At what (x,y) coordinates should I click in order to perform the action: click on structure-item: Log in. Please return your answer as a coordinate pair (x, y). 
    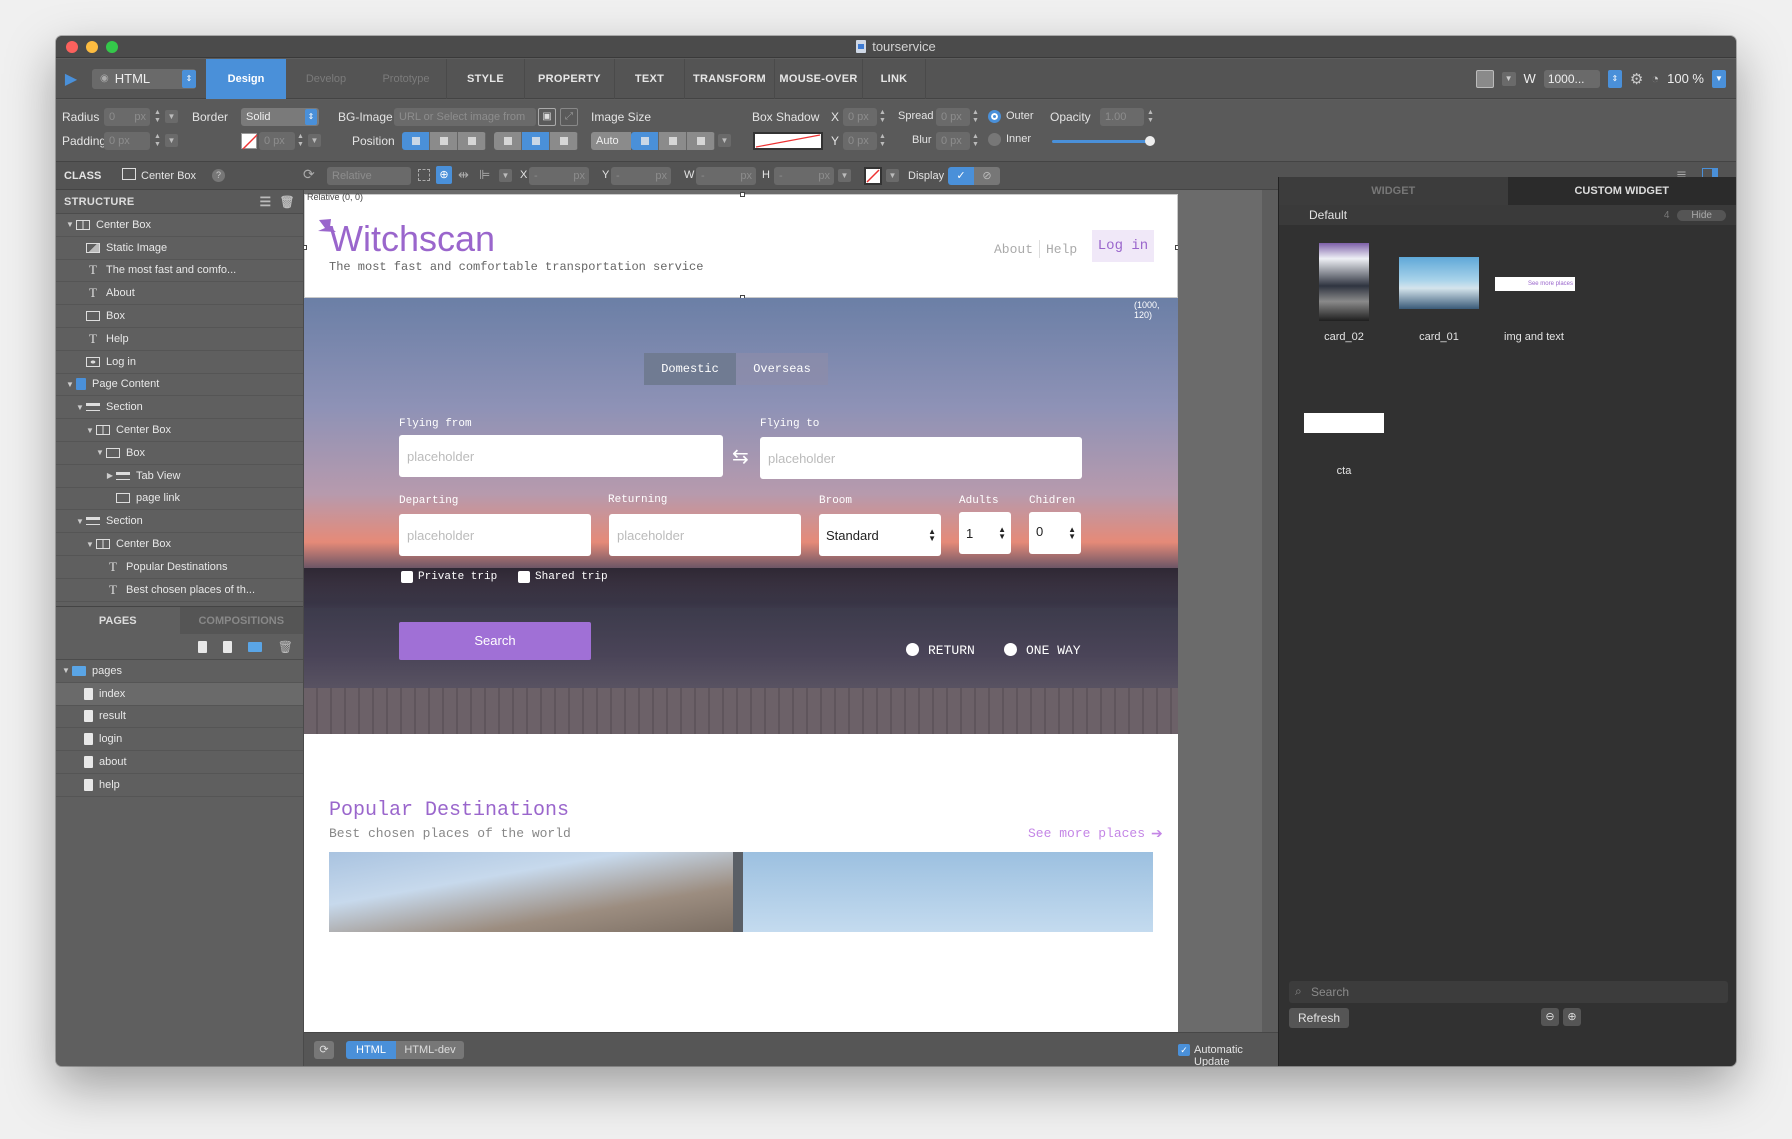
    Looking at the image, I should click on (179, 362).